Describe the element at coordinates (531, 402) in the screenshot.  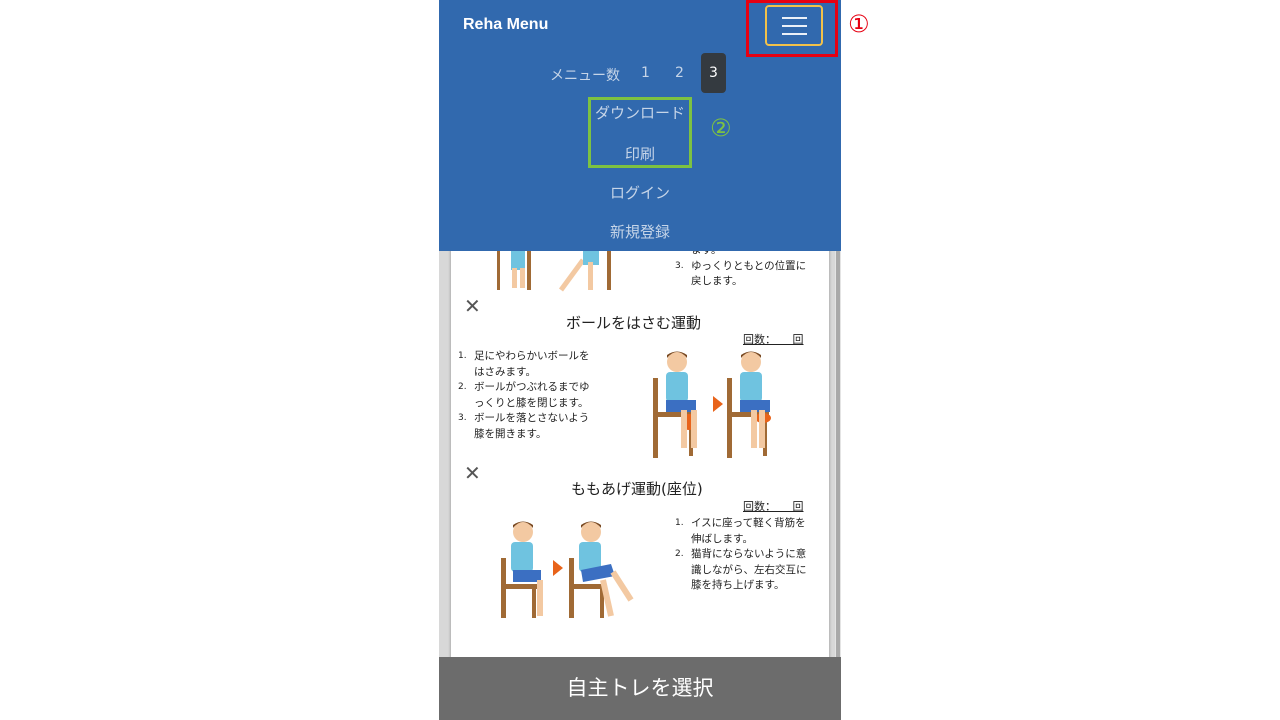
I see `step-item: っくりと膝を閉じます。` at that location.